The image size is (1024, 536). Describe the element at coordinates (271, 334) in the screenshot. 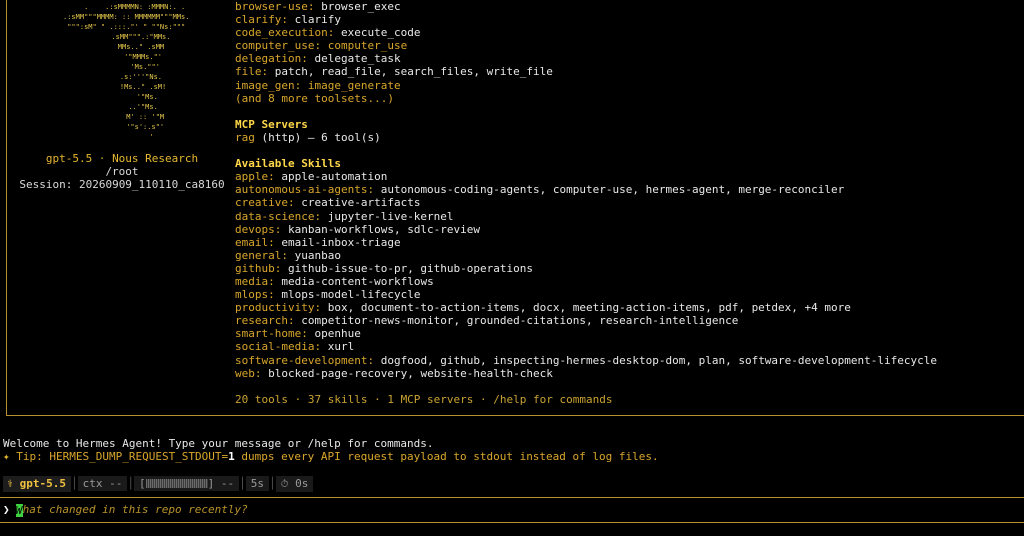

I see `skill-row-key: smart-home:` at that location.